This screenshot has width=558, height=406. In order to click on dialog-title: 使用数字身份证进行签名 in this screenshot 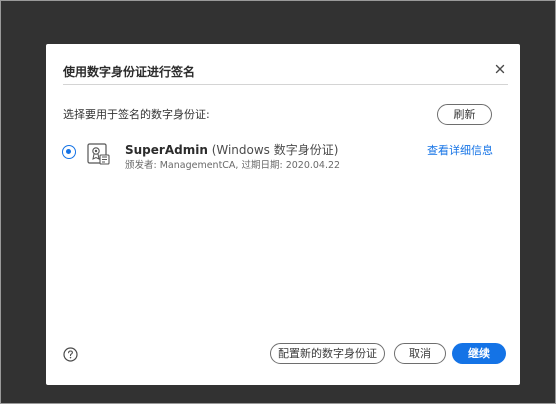, I will do `click(129, 72)`.